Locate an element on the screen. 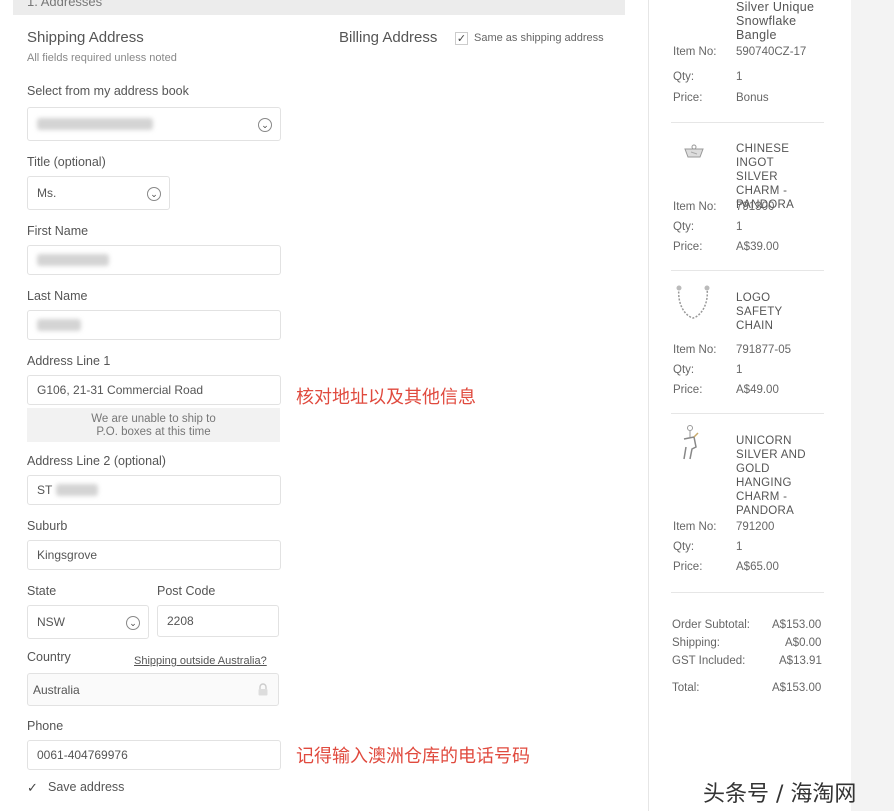 The image size is (894, 811). address-book-select: ⌄ is located at coordinates (154, 124).